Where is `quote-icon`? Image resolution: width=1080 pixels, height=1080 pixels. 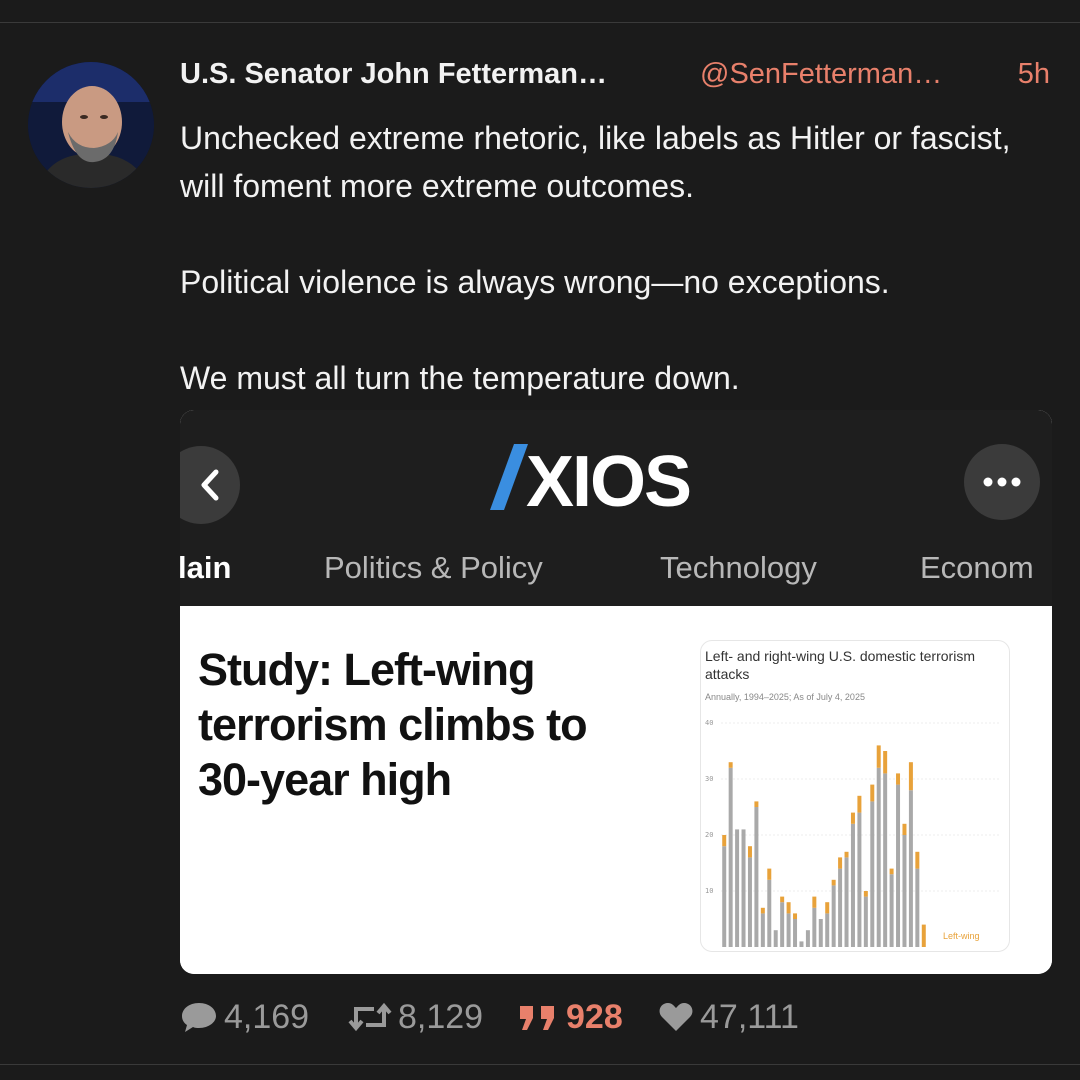
quote-icon is located at coordinates (537, 1018).